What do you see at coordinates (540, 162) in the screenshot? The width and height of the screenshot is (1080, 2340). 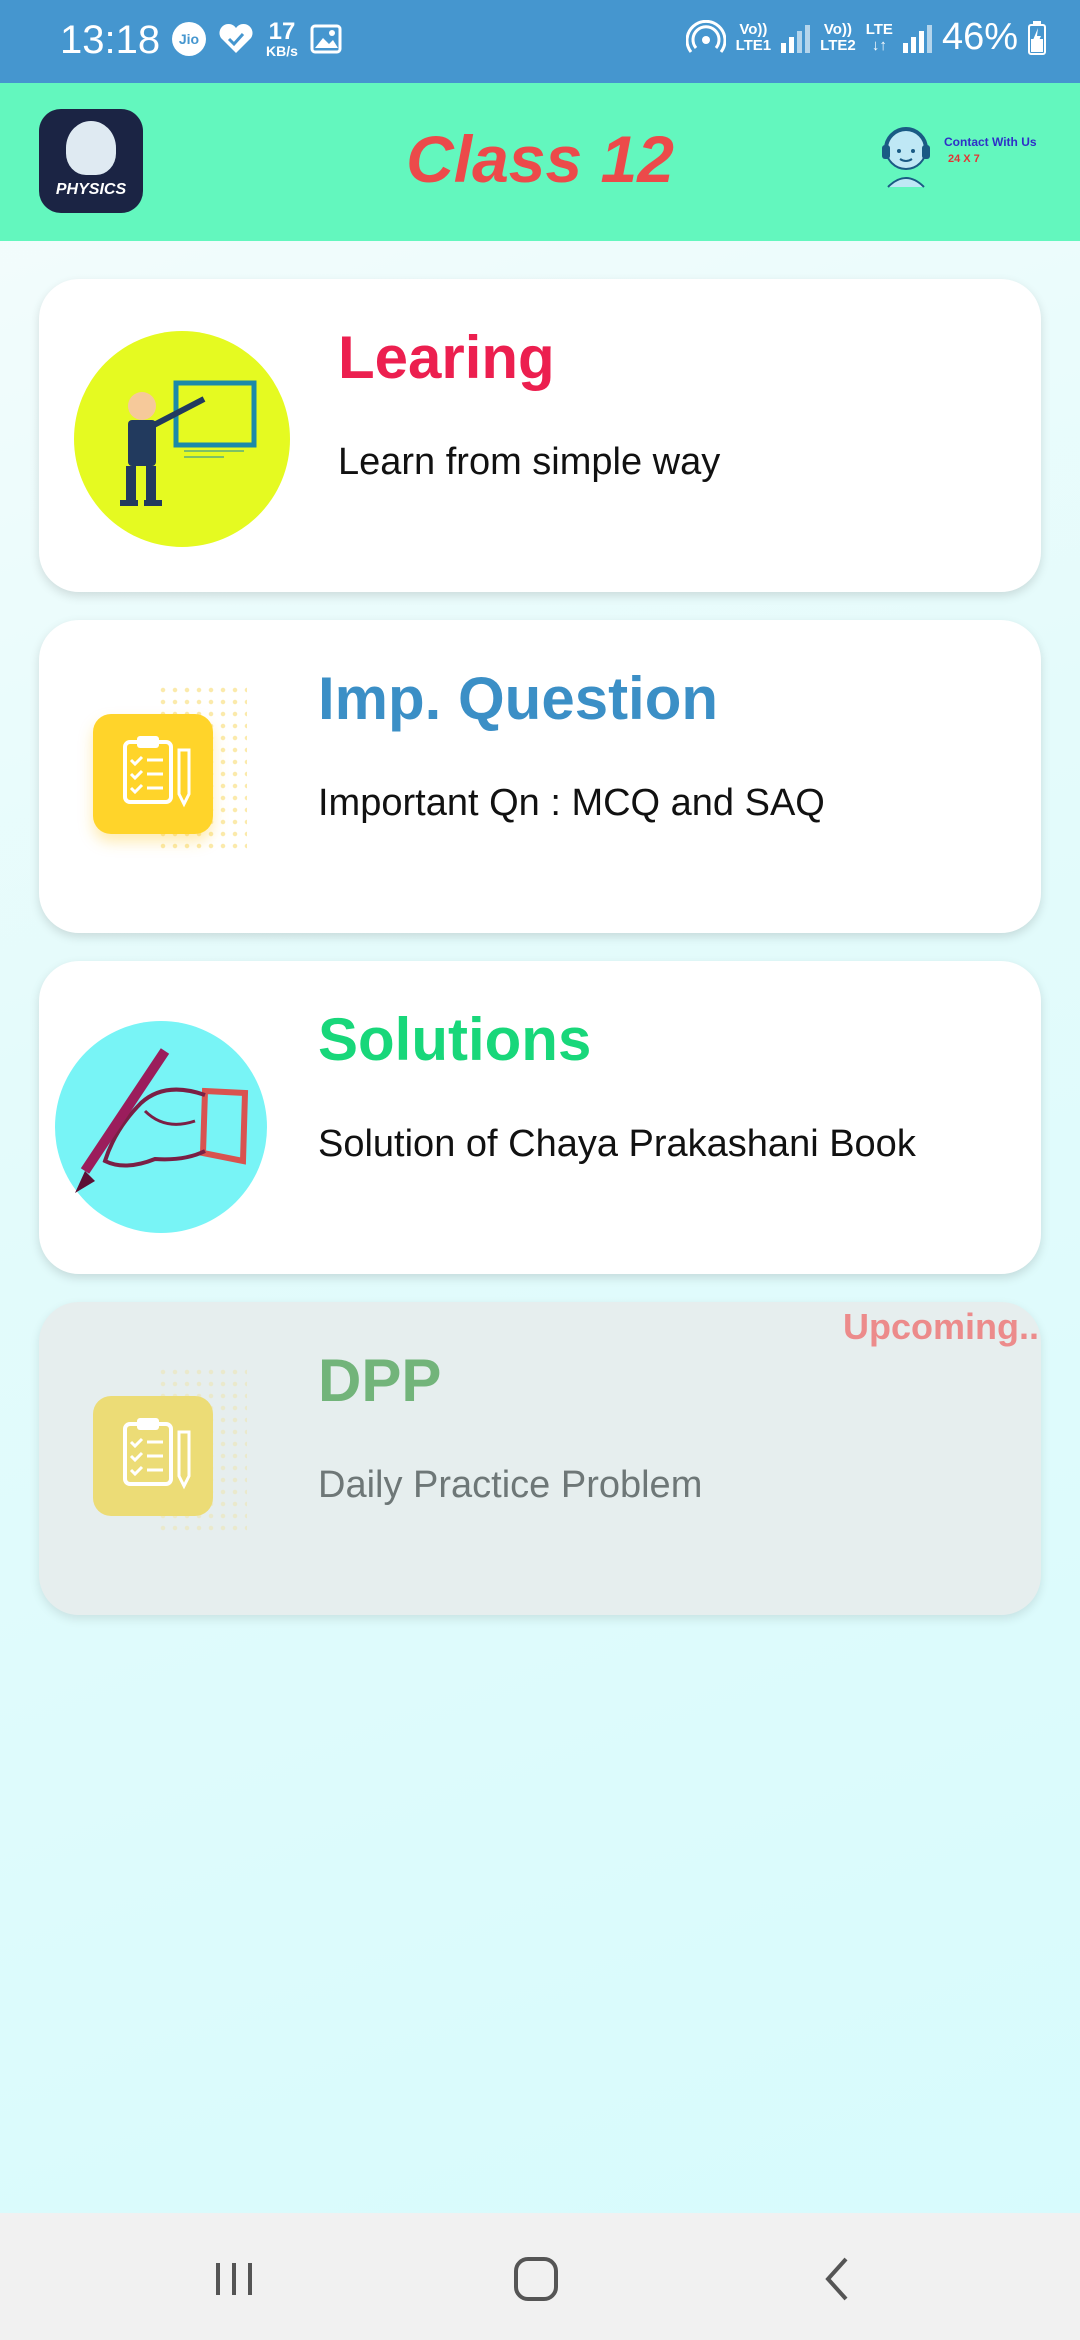 I see `app-header: PHYSICS Class 12 Contact With Us 24 X 7` at bounding box center [540, 162].